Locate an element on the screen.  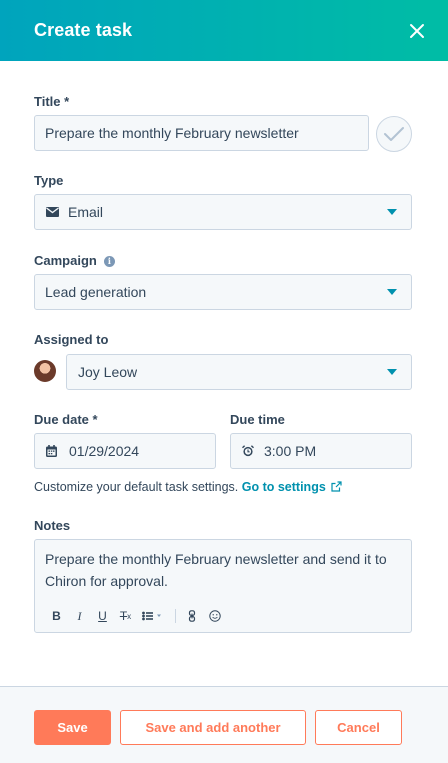
close-icon is located at coordinates (417, 31).